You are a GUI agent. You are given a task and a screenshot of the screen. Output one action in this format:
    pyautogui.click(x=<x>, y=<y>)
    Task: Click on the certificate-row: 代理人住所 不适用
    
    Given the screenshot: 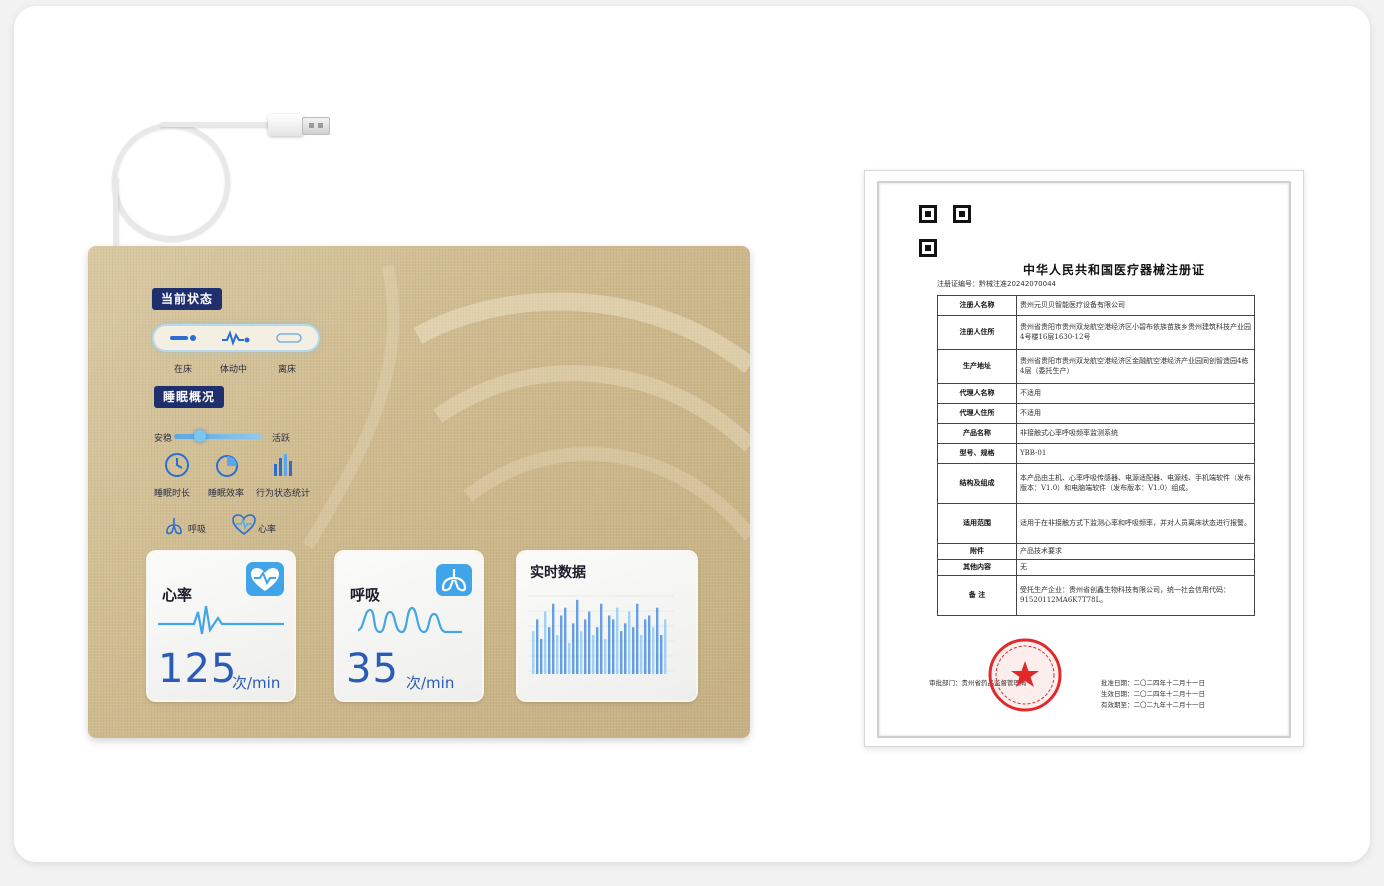 What is the action you would take?
    pyautogui.click(x=1096, y=413)
    